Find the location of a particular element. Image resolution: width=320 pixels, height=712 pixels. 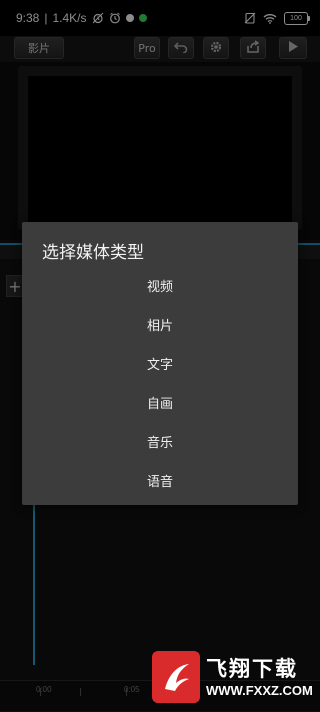

dialog-title: 选择媒体类型 is located at coordinates (93, 253).